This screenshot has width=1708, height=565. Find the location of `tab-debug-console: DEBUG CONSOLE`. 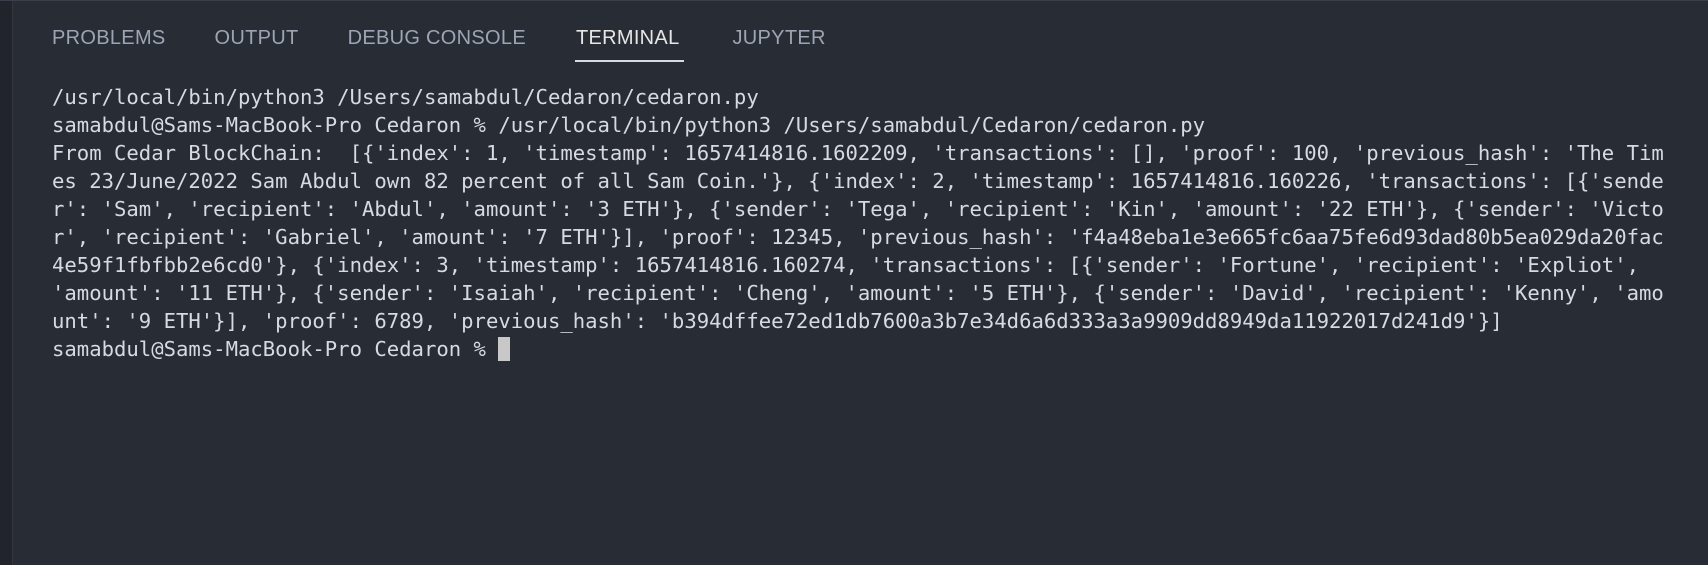

tab-debug-console: DEBUG CONSOLE is located at coordinates (437, 39).